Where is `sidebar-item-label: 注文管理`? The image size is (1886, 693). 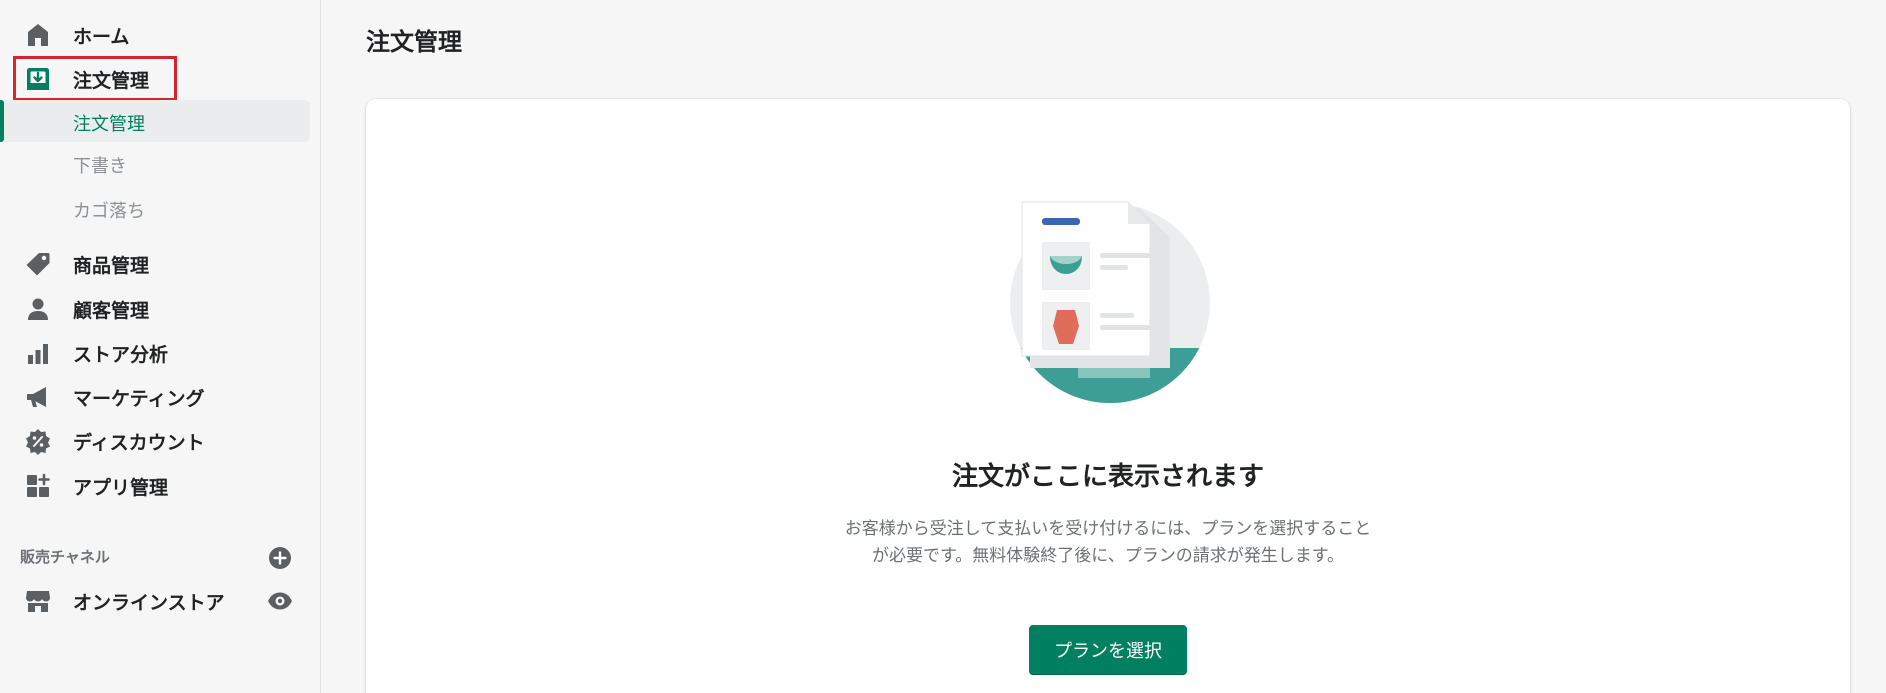
sidebar-item-label: 注文管理 is located at coordinates (111, 80).